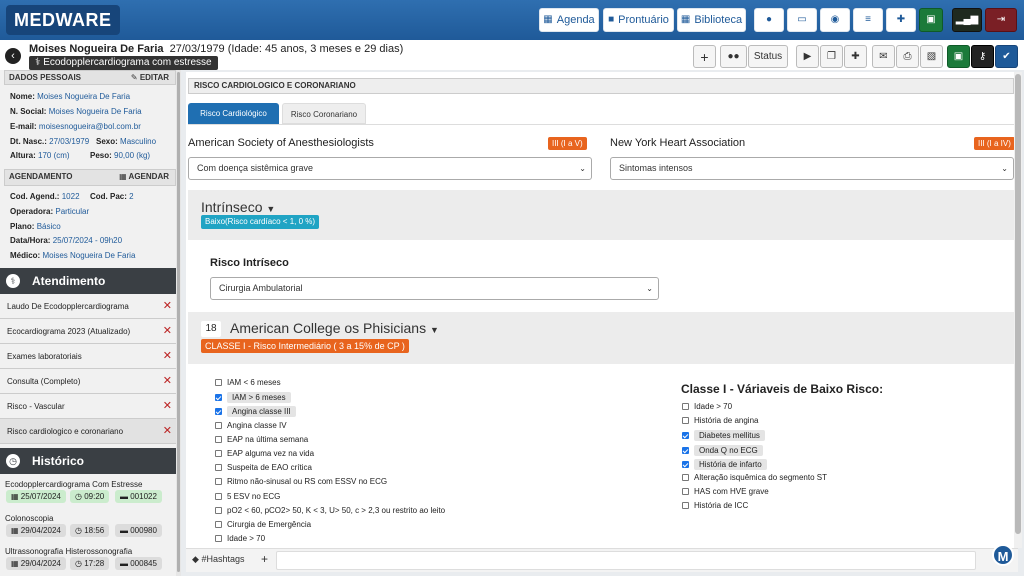  Describe the element at coordinates (711, 20) in the screenshot. I see `biblioteca-button: ▦ Biblioteca` at that location.